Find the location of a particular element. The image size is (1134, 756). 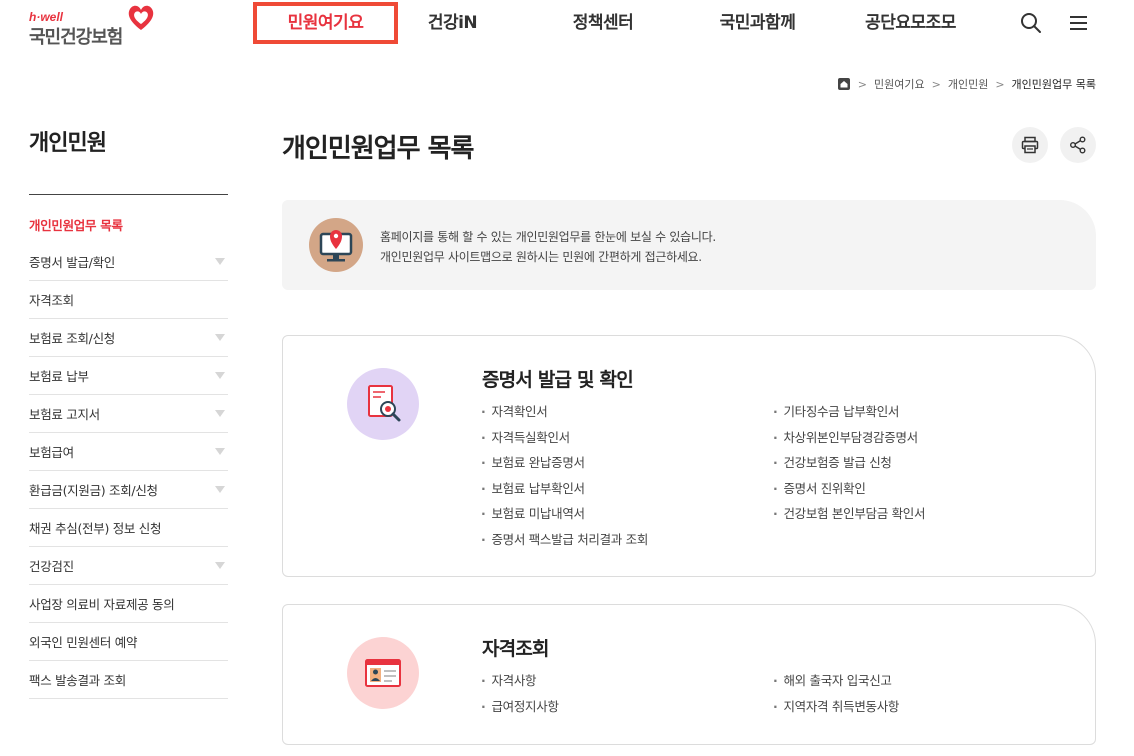

list-item: 차상위본인부담경감증명서 is located at coordinates (849, 438).